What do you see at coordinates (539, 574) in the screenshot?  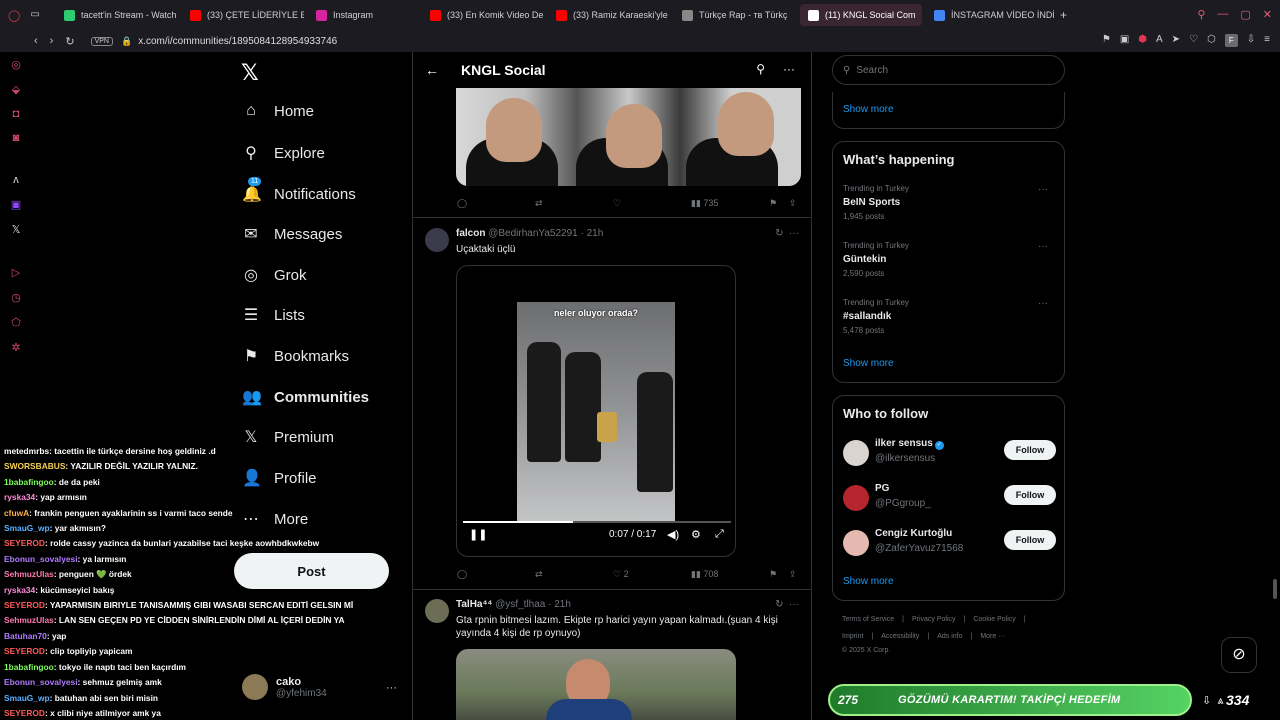 I see `retweet-icon: ⇄` at bounding box center [539, 574].